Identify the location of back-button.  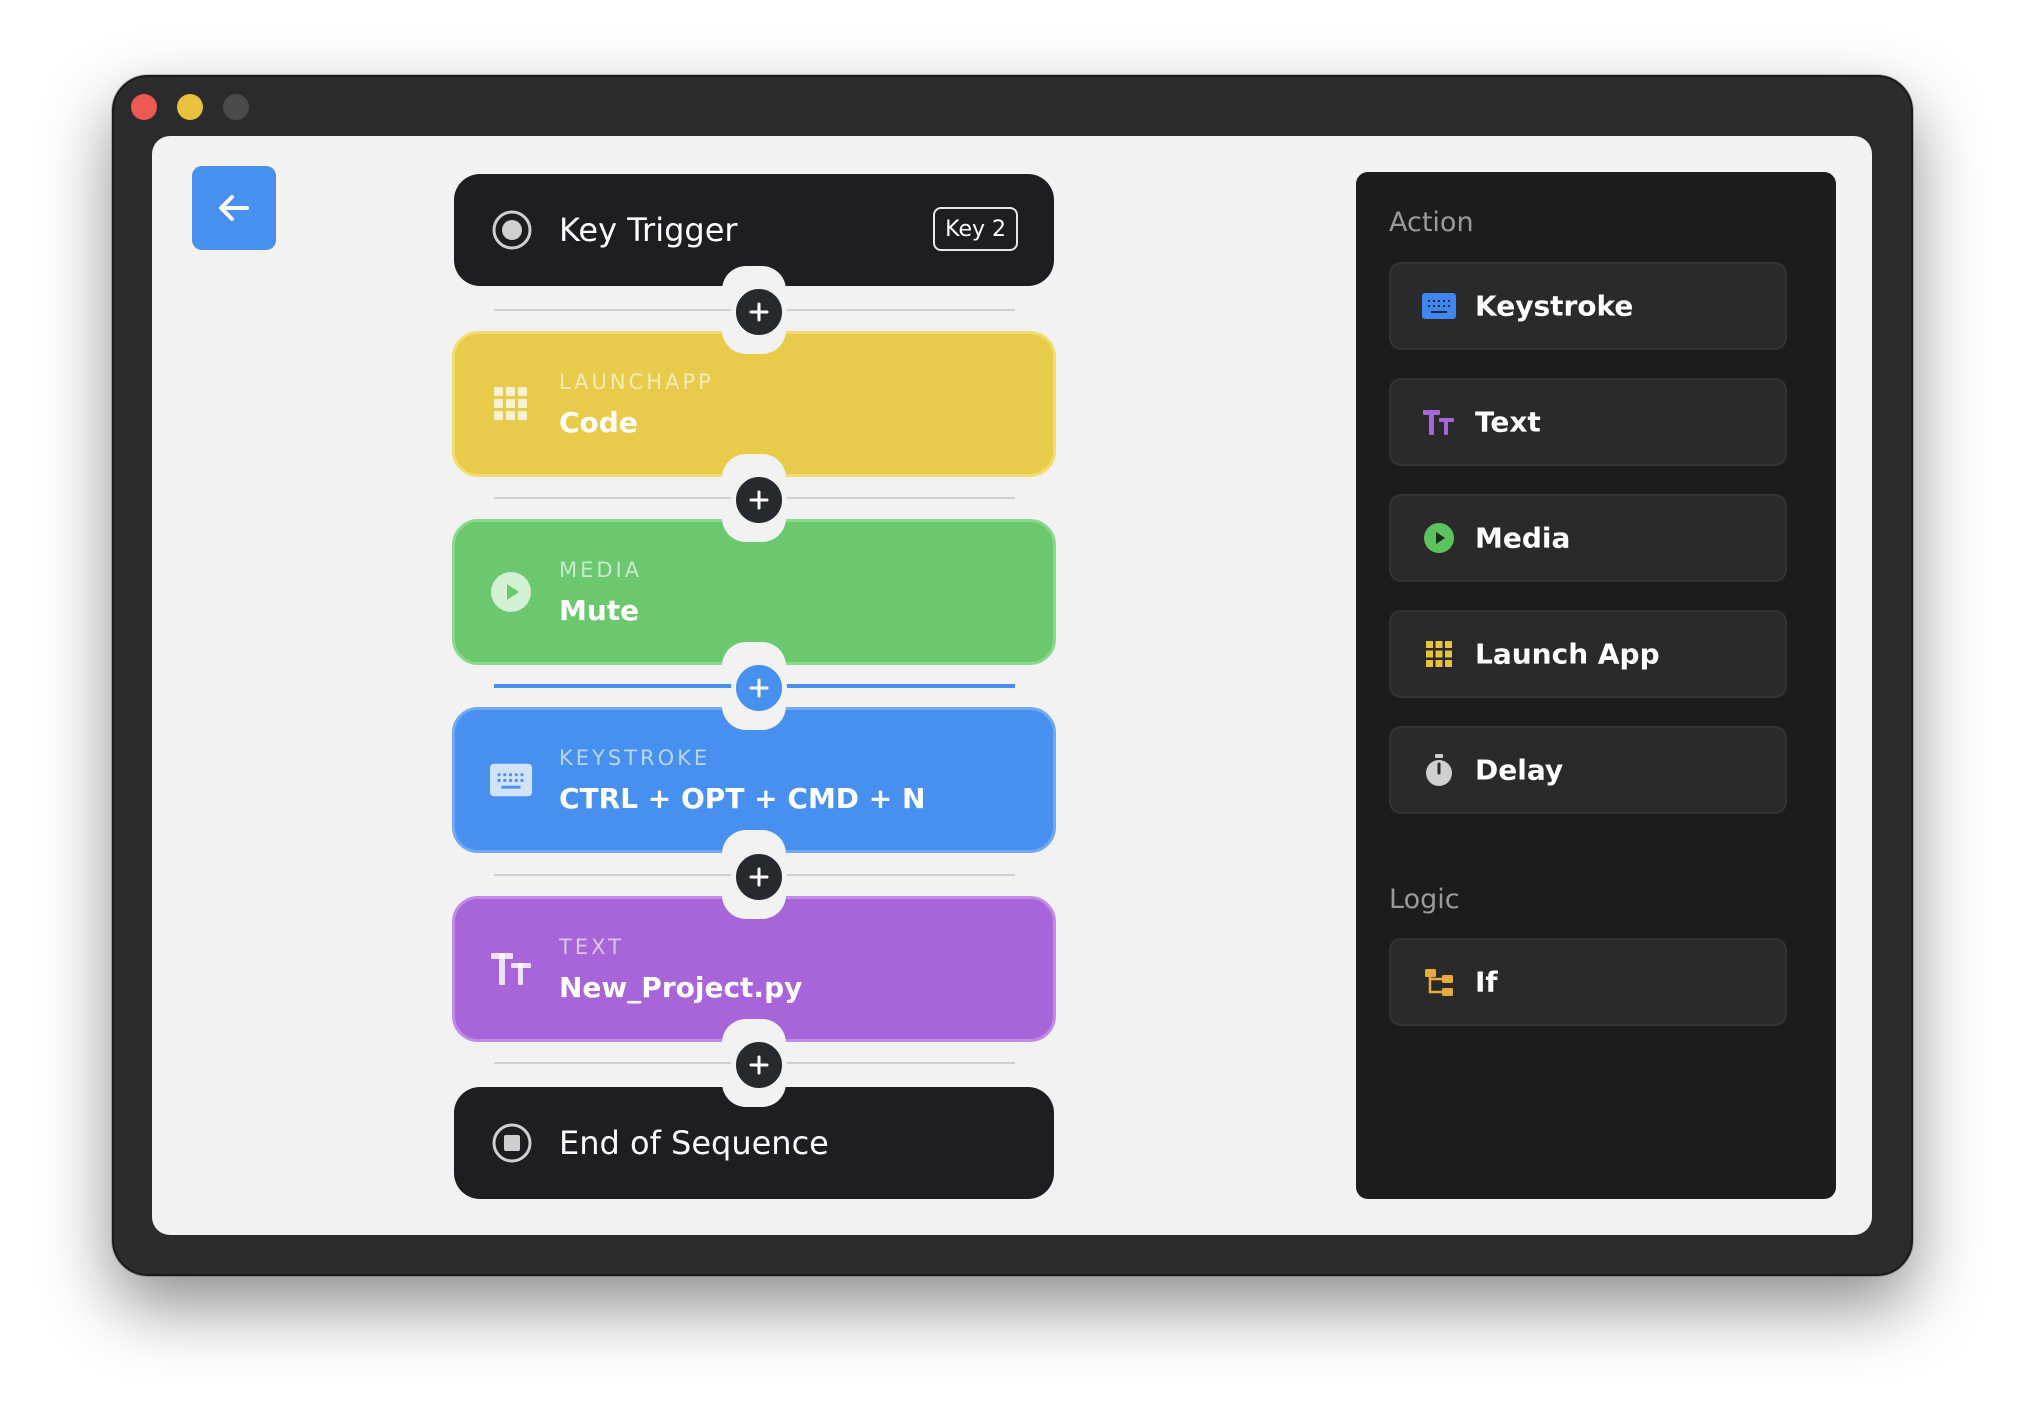
(234, 208).